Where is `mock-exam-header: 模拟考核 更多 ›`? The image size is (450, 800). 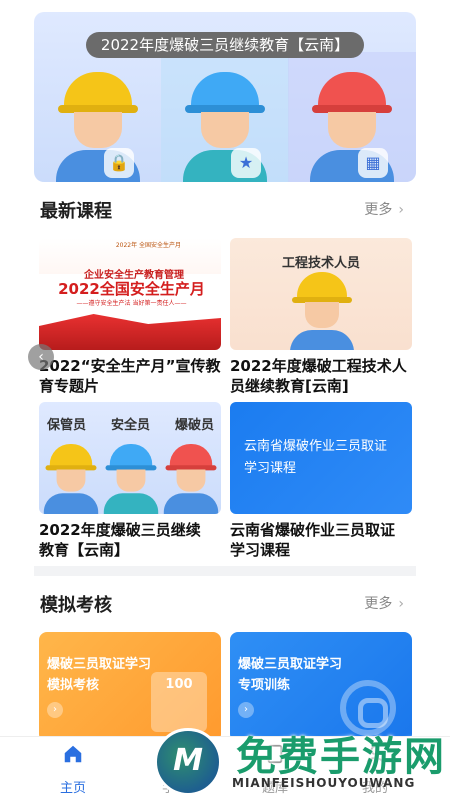 mock-exam-header: 模拟考核 更多 › is located at coordinates (225, 603).